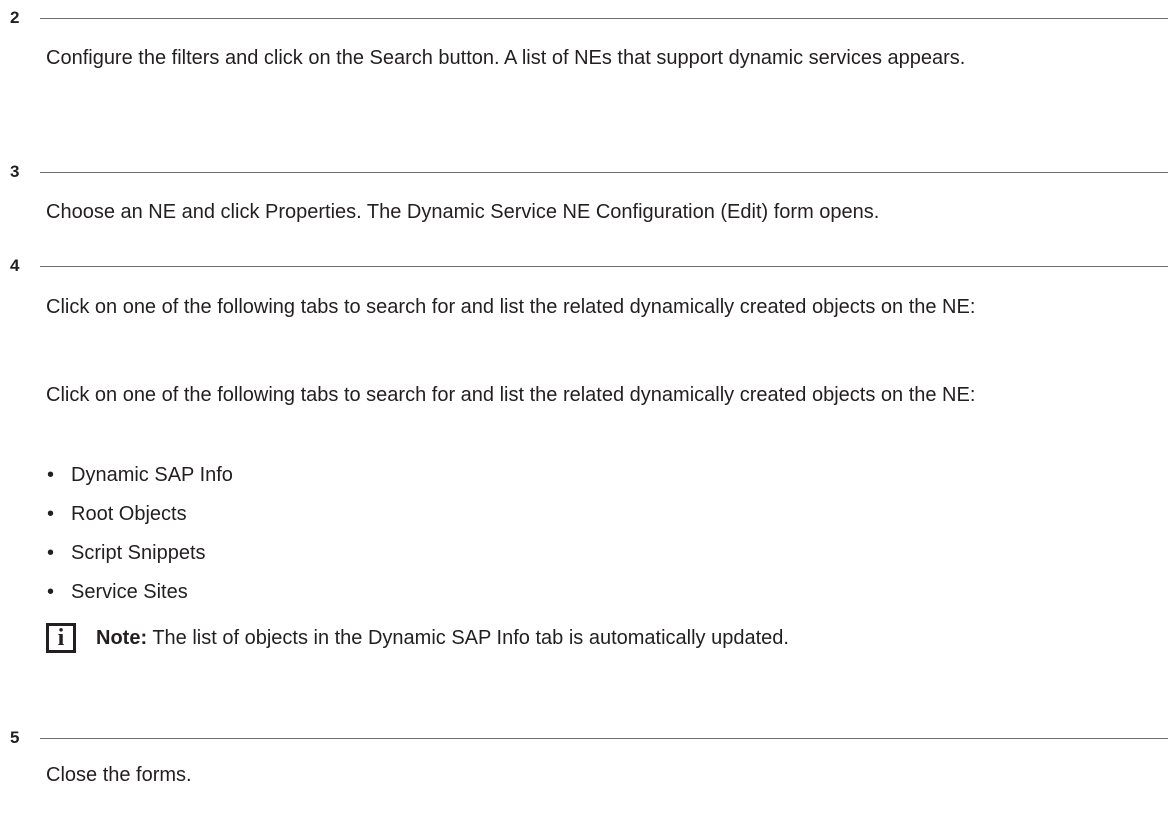 This screenshot has width=1172, height=821. What do you see at coordinates (122, 638) in the screenshot?
I see `note-label: Note:` at bounding box center [122, 638].